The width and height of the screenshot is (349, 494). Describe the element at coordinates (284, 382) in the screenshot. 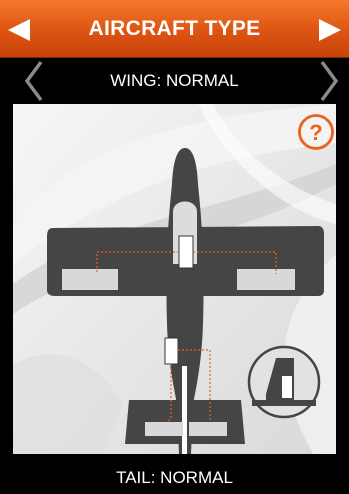

I see `tail-type-thumbnail` at that location.